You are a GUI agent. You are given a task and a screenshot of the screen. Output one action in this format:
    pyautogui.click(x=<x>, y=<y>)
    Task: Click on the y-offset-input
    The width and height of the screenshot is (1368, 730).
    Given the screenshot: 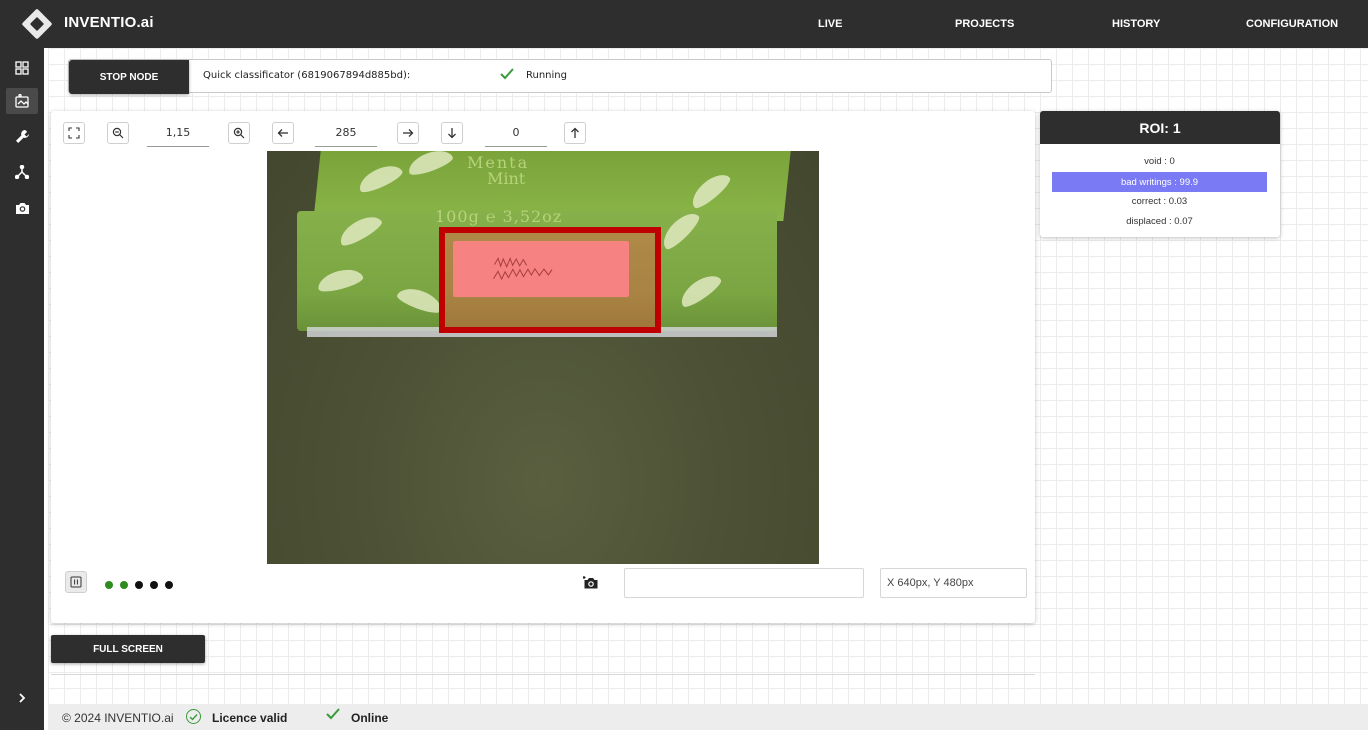 What is the action you would take?
    pyautogui.click(x=516, y=133)
    